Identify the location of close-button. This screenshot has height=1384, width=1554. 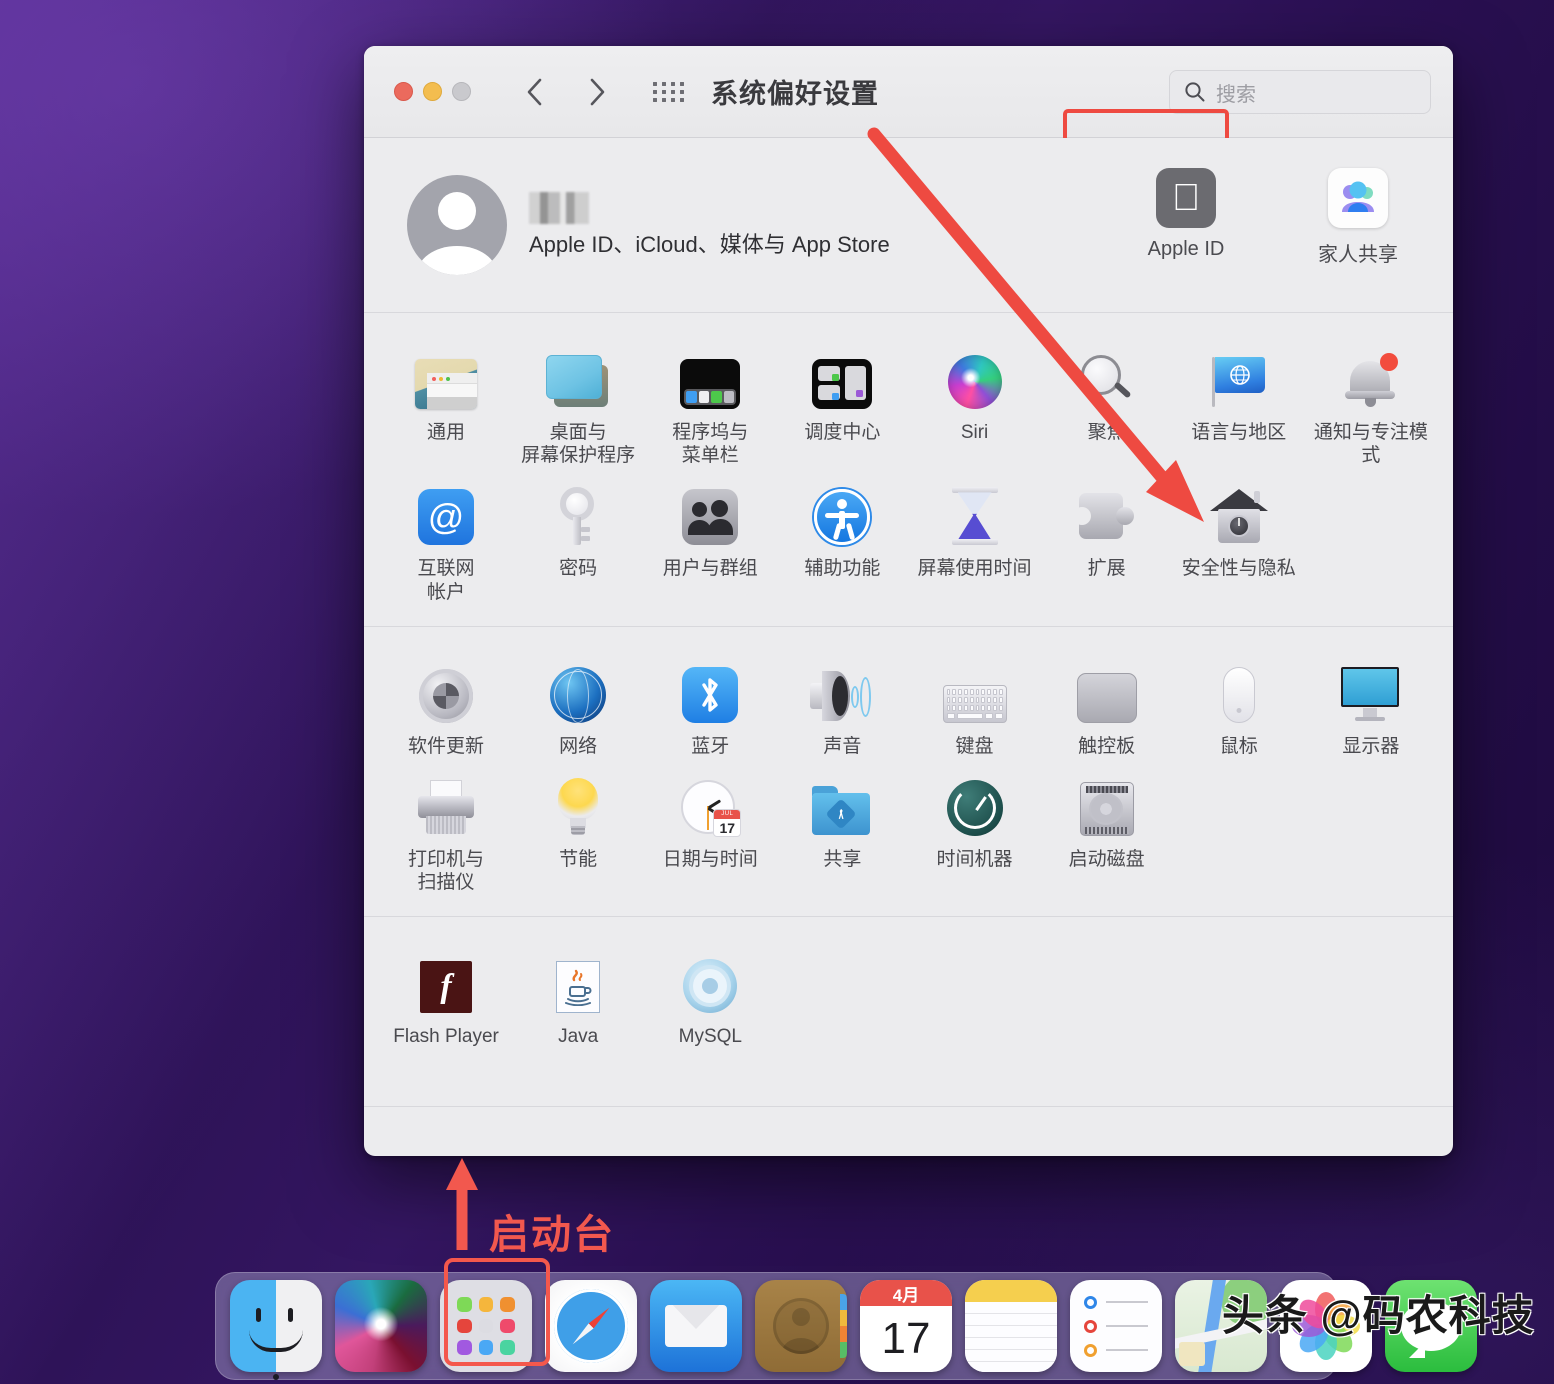
(403, 91).